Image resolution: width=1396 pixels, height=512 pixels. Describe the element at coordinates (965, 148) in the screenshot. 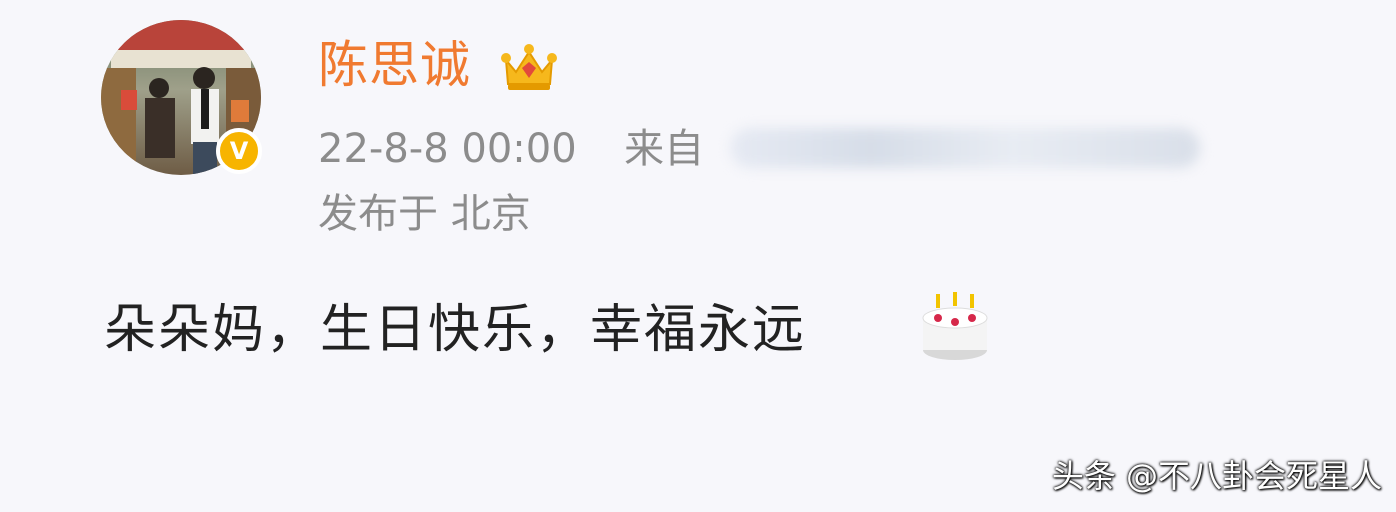

I see `blurred-source` at that location.